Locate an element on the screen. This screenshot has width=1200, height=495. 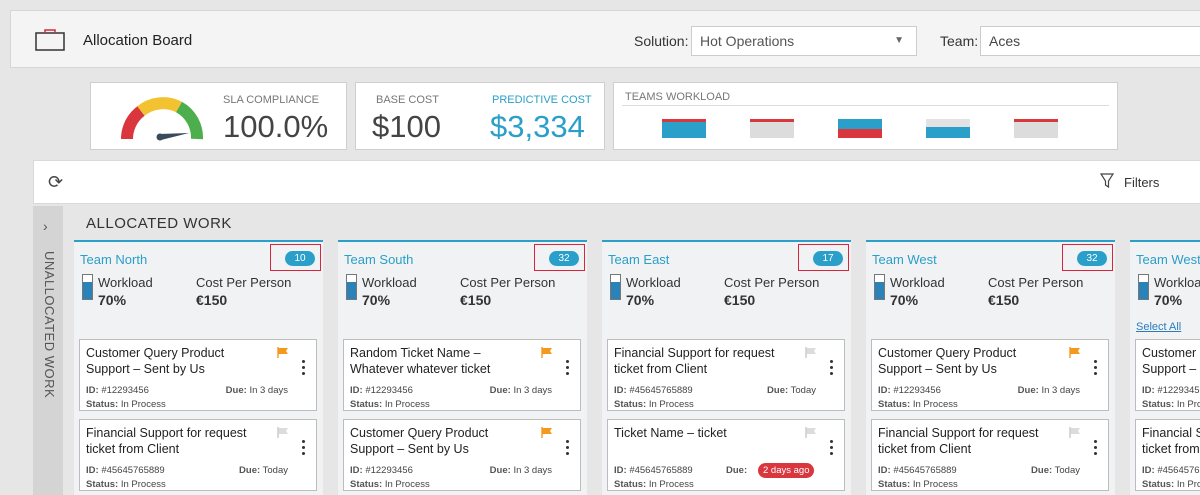
refresh-icon: ⟳ is located at coordinates (55, 182).